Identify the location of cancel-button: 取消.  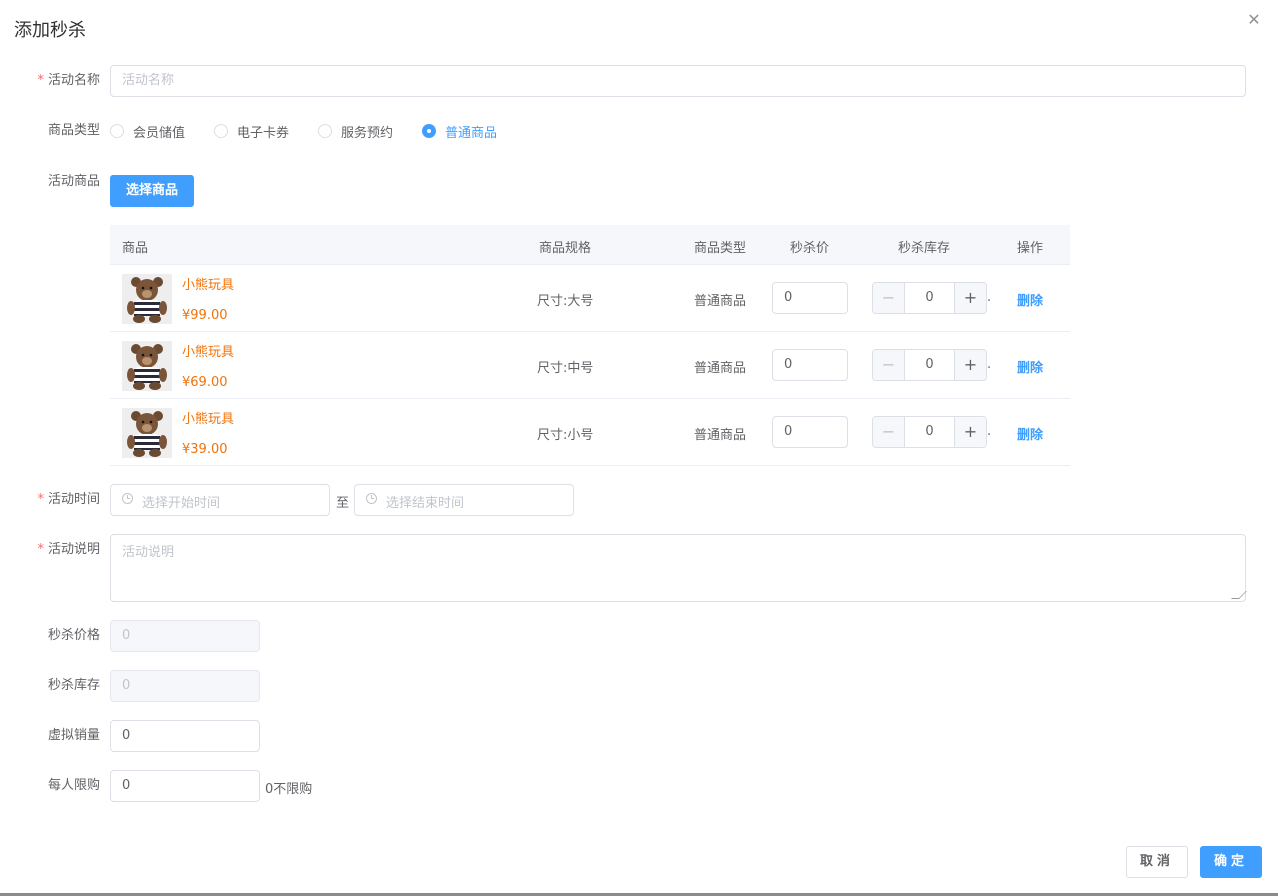
(1157, 862).